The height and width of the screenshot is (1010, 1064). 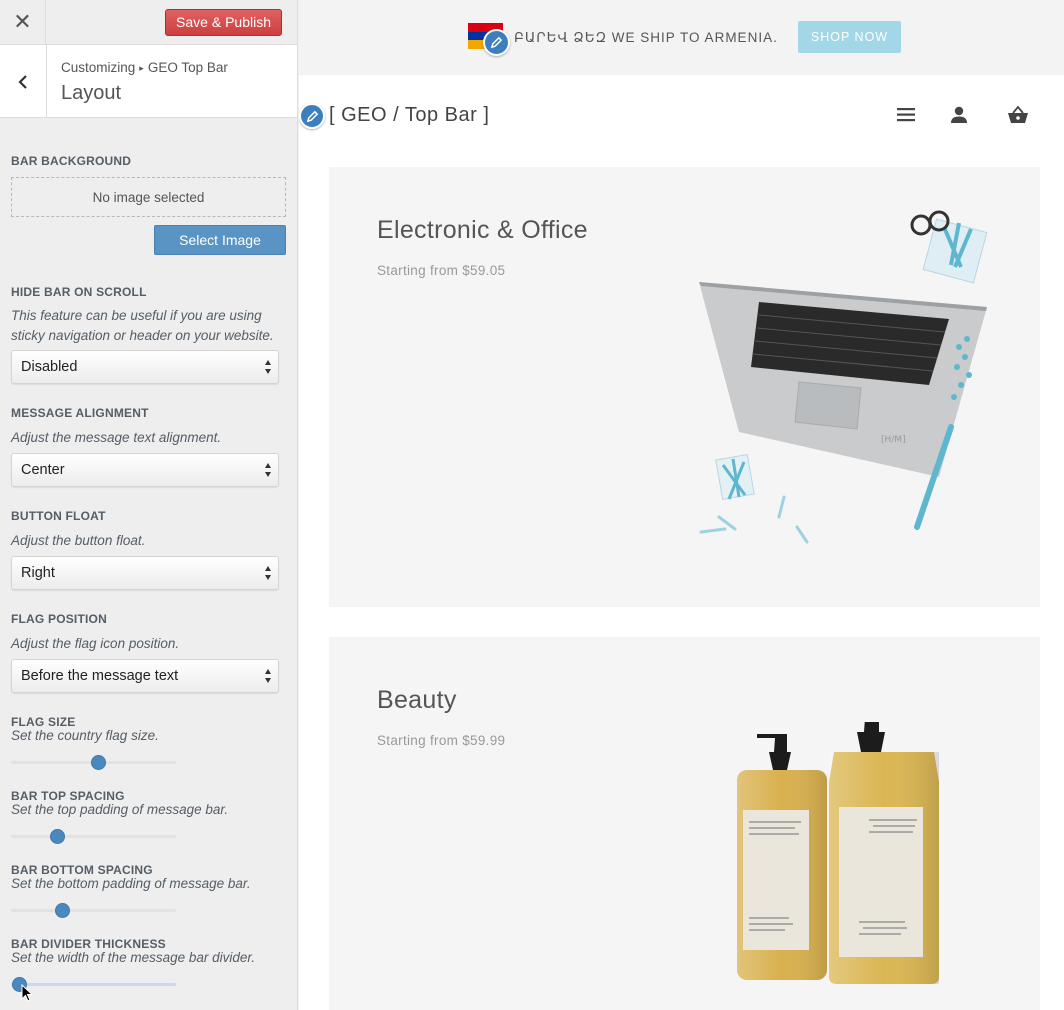 I want to click on message-alignment-select: Center, so click(x=145, y=470).